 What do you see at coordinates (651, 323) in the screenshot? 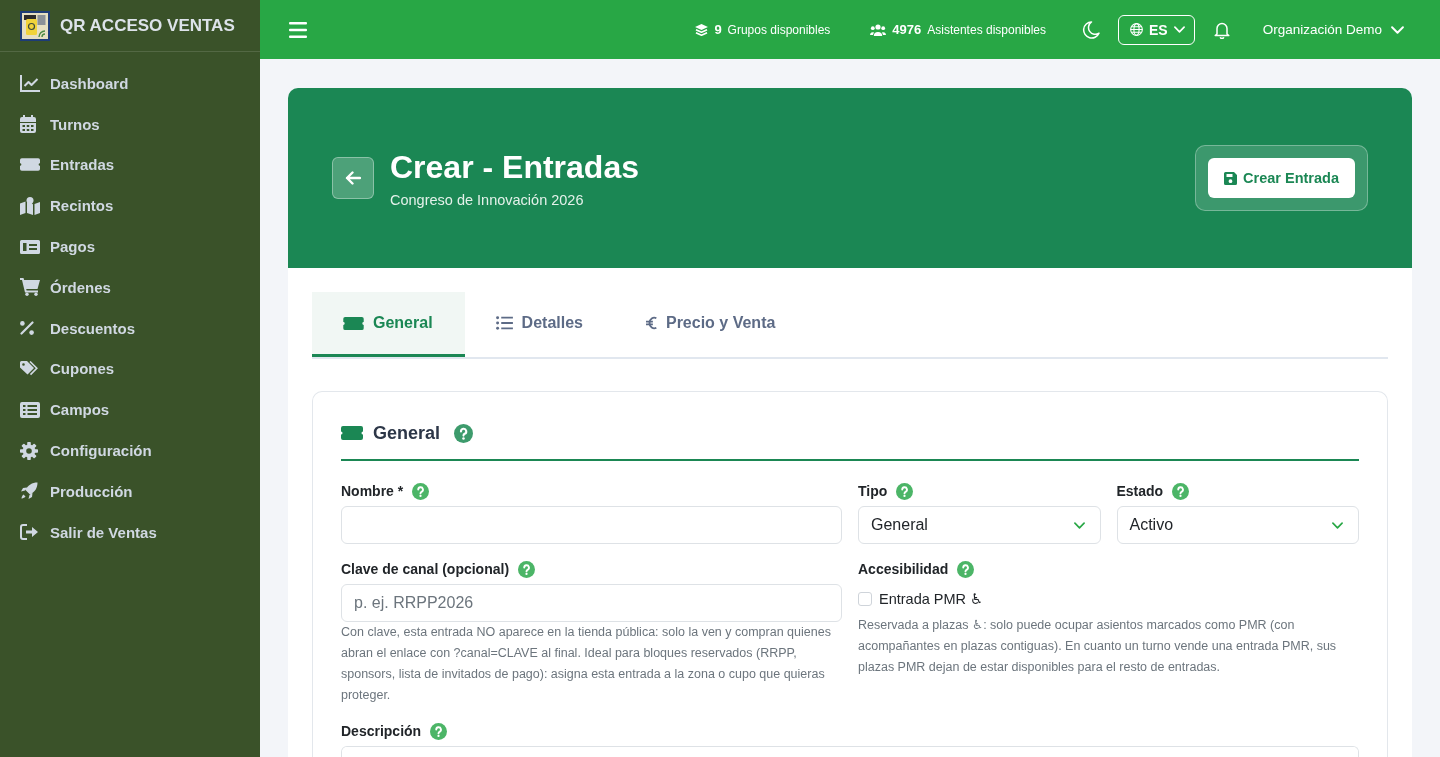
I see `euro-icon` at bounding box center [651, 323].